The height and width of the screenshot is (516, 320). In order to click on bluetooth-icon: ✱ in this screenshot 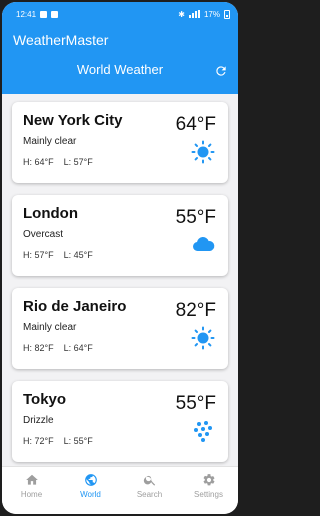, I will do `click(181, 14)`.